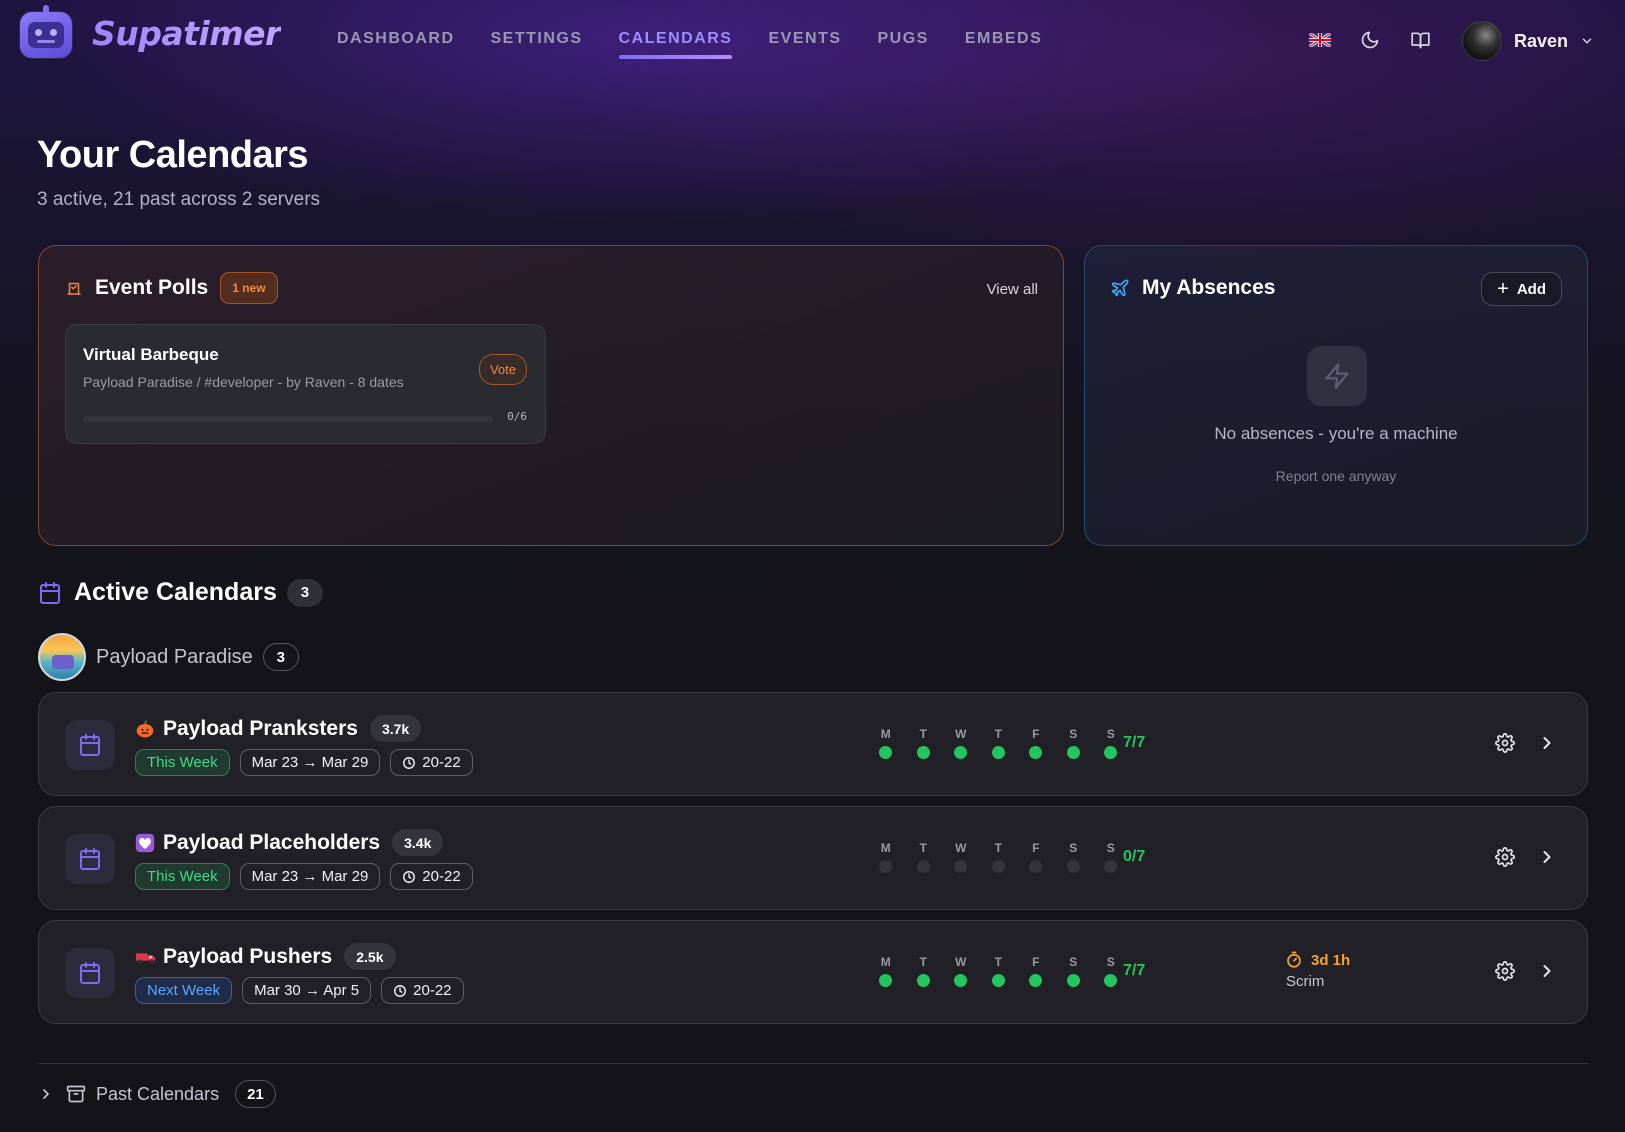  I want to click on day-letter: M, so click(885, 734).